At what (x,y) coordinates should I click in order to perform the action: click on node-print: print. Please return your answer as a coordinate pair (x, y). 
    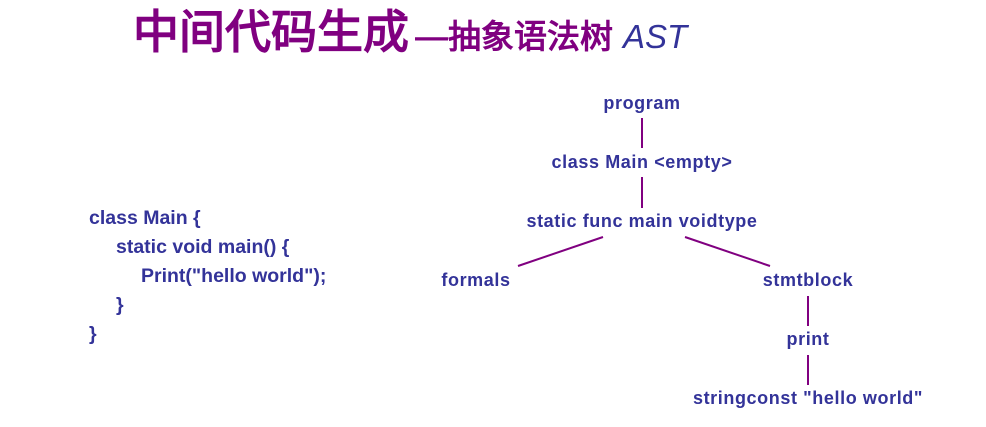
    Looking at the image, I should click on (808, 339).